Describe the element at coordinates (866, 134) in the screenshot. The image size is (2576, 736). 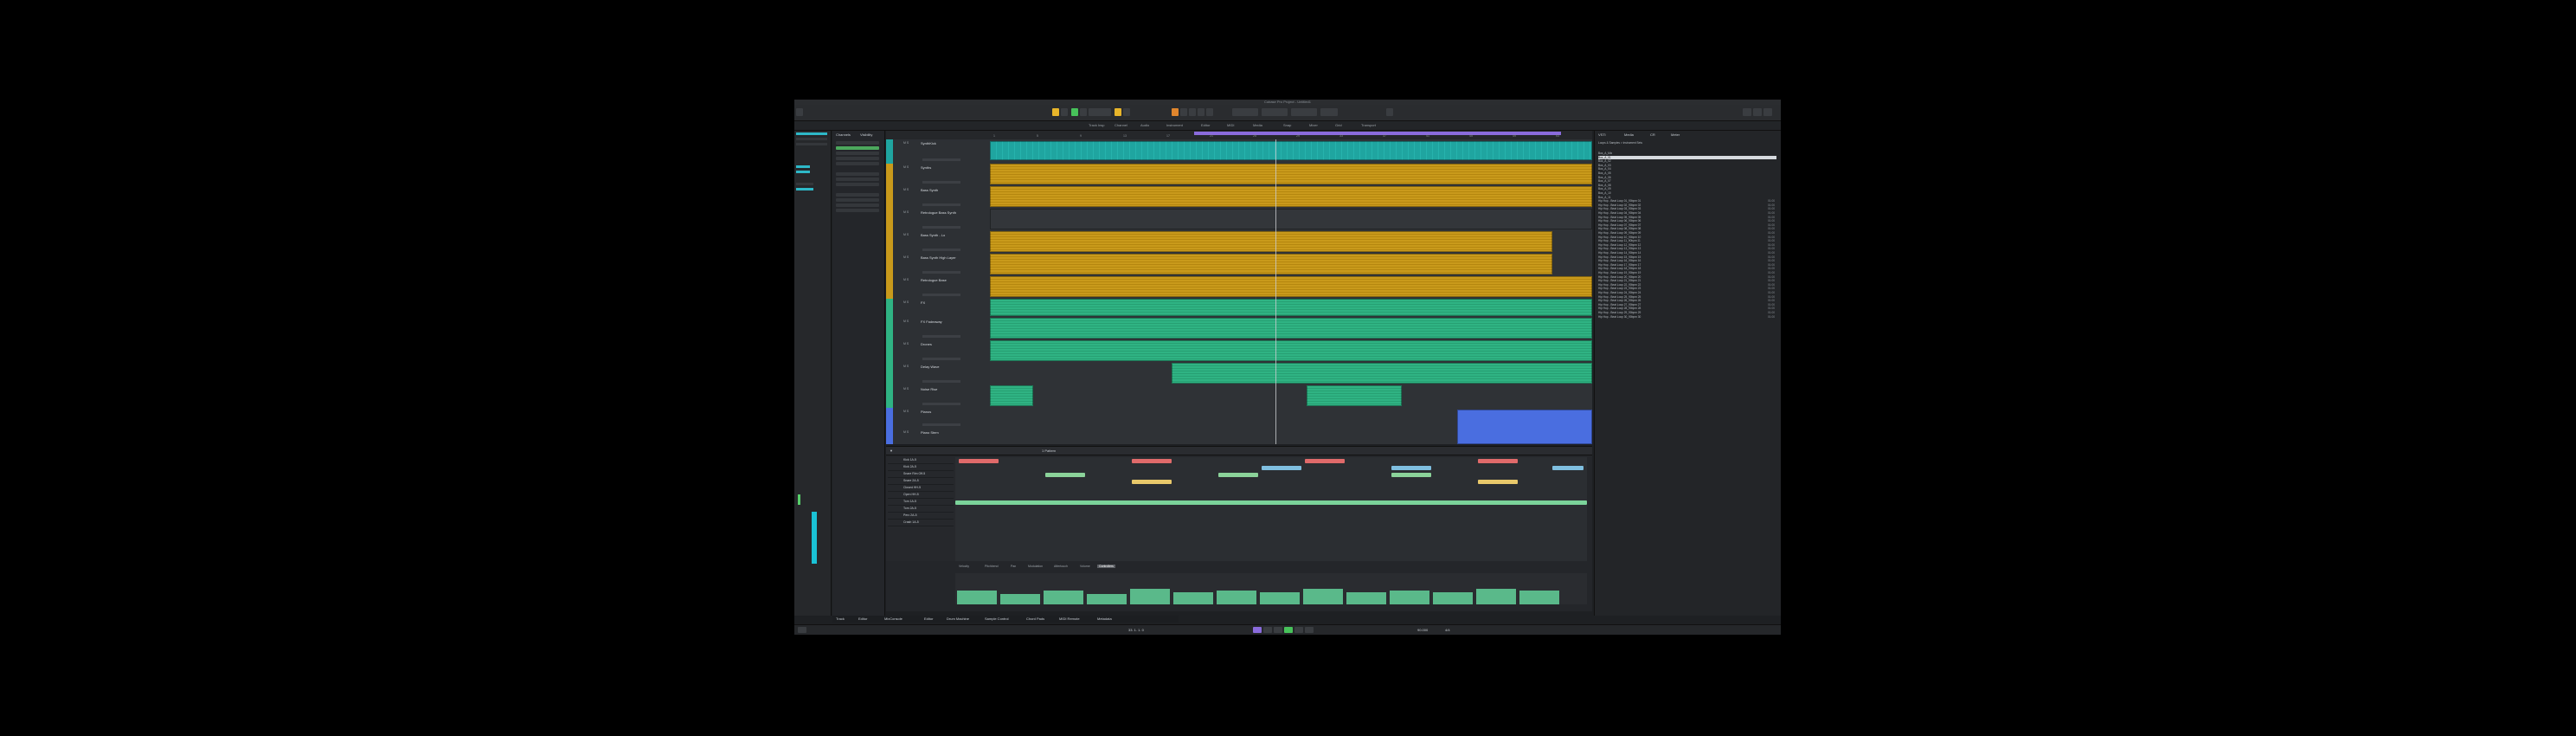
I see `tab-visibility: Visibility` at that location.